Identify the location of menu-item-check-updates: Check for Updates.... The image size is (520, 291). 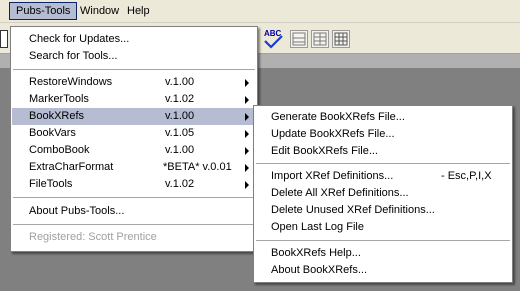
(134, 39).